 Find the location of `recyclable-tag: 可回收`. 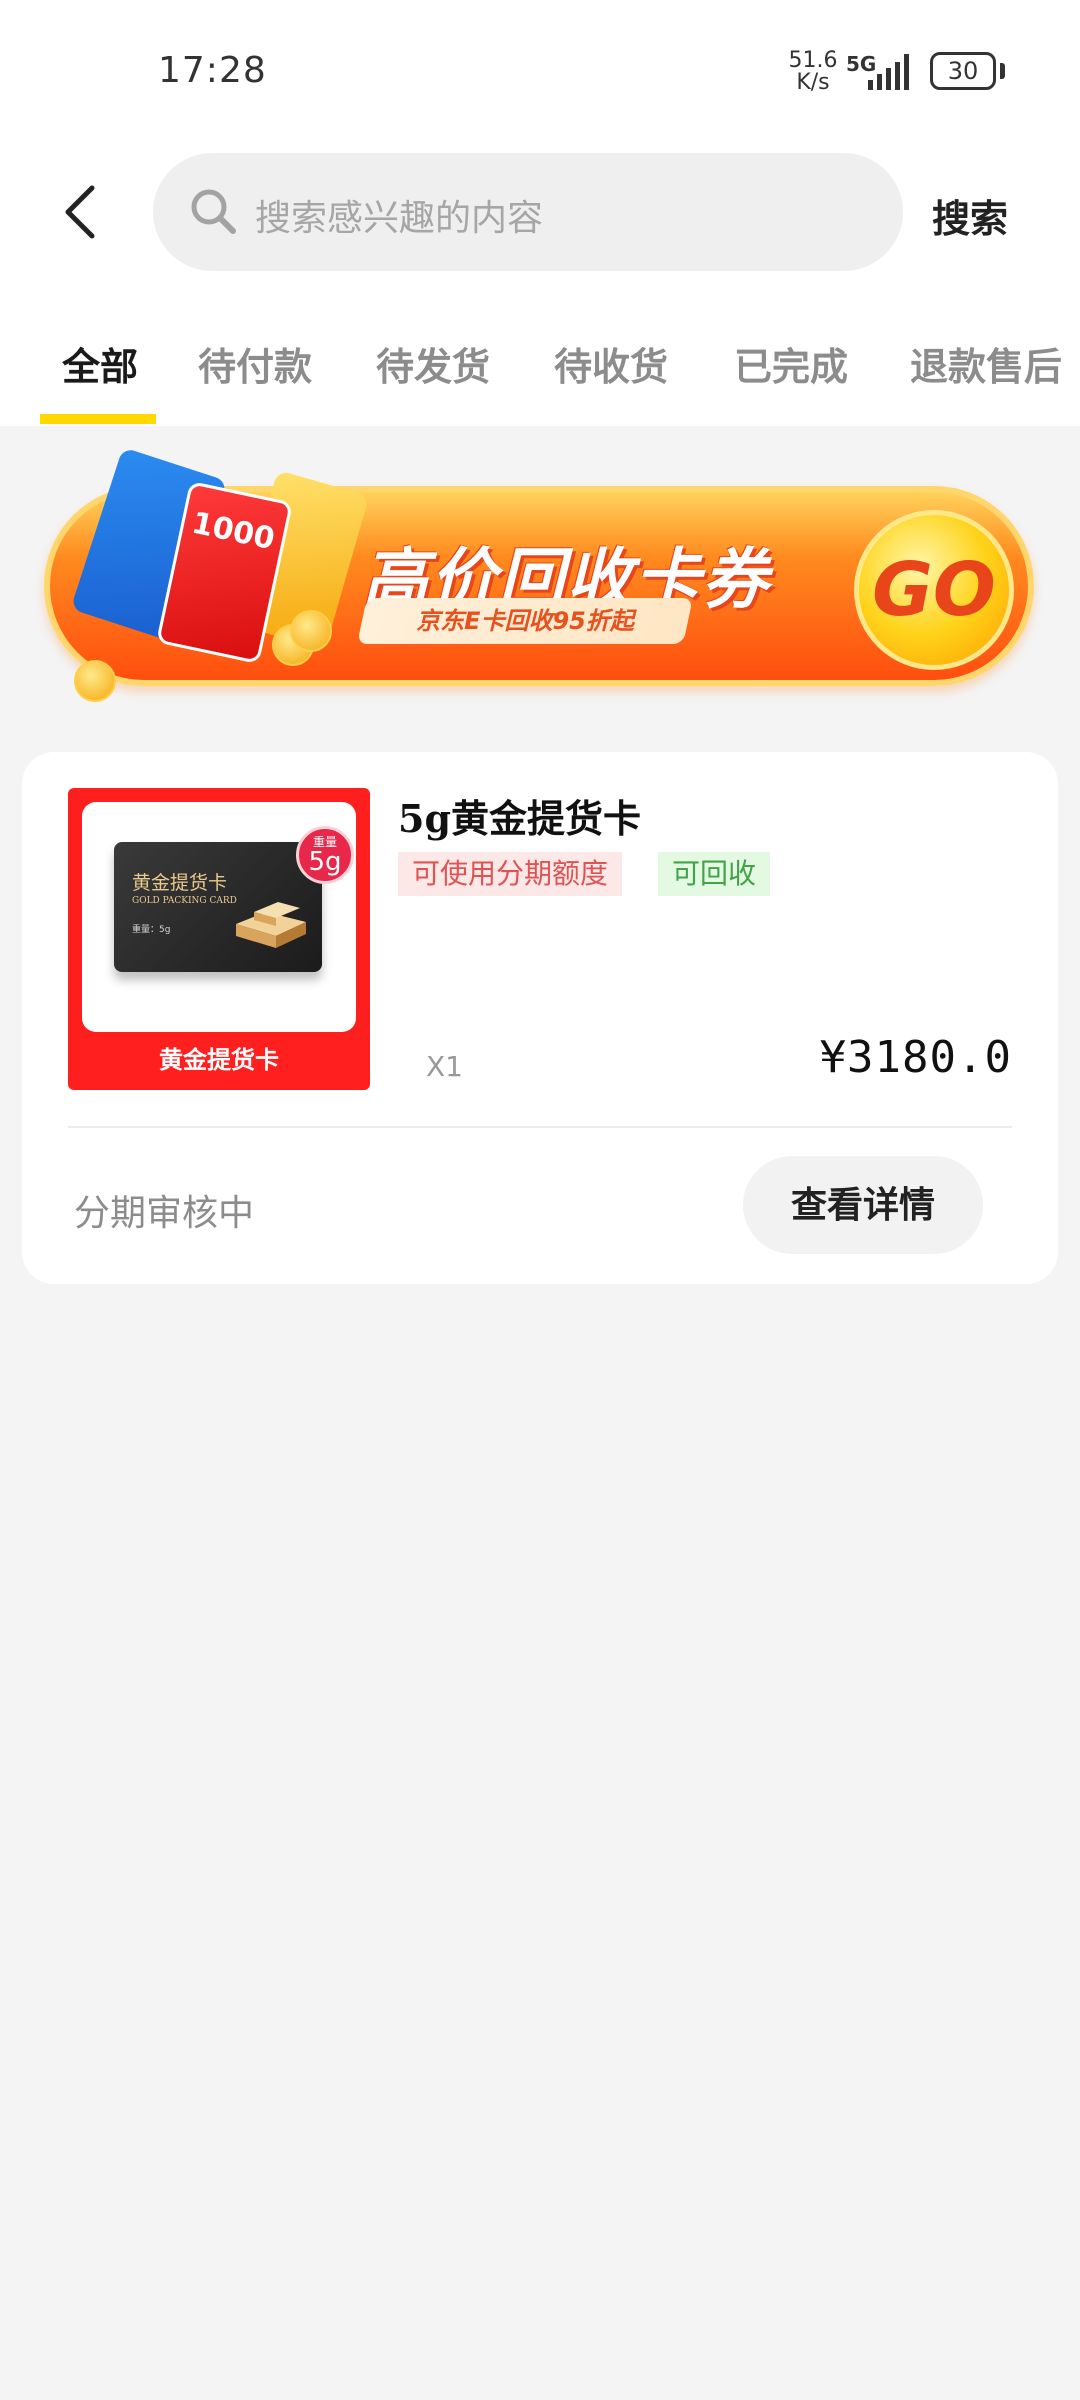

recyclable-tag: 可回收 is located at coordinates (714, 874).